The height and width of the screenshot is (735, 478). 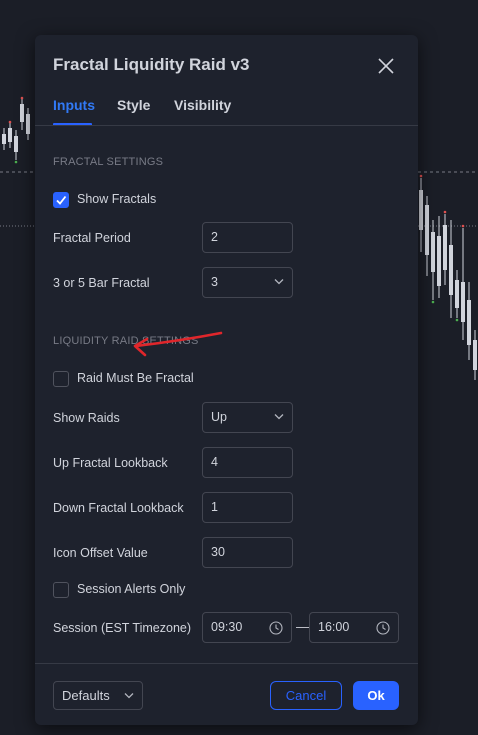 What do you see at coordinates (247, 417) in the screenshot?
I see `show-raids-select: Up` at bounding box center [247, 417].